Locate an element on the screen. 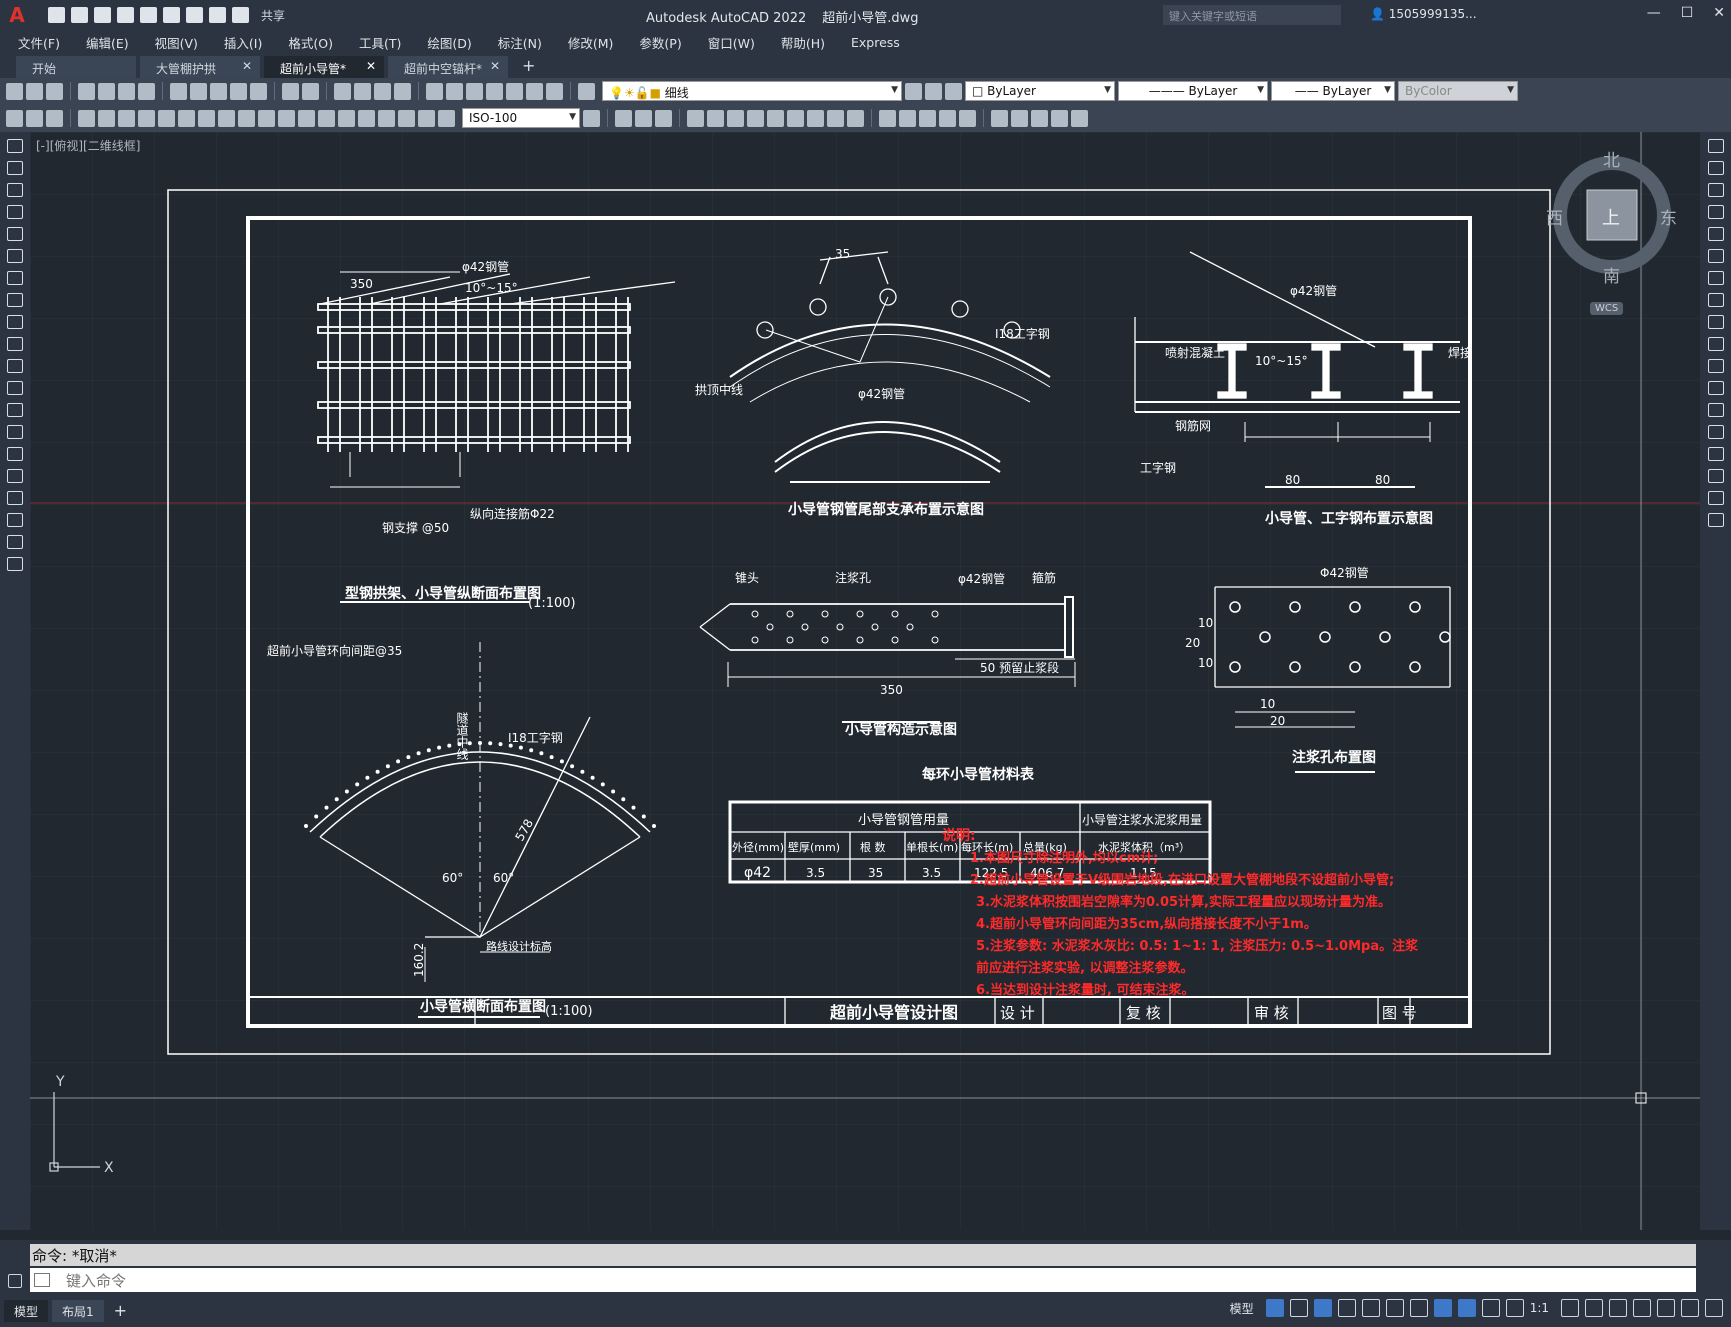 The image size is (1731, 1327). modify-21-icon is located at coordinates (1059, 118).